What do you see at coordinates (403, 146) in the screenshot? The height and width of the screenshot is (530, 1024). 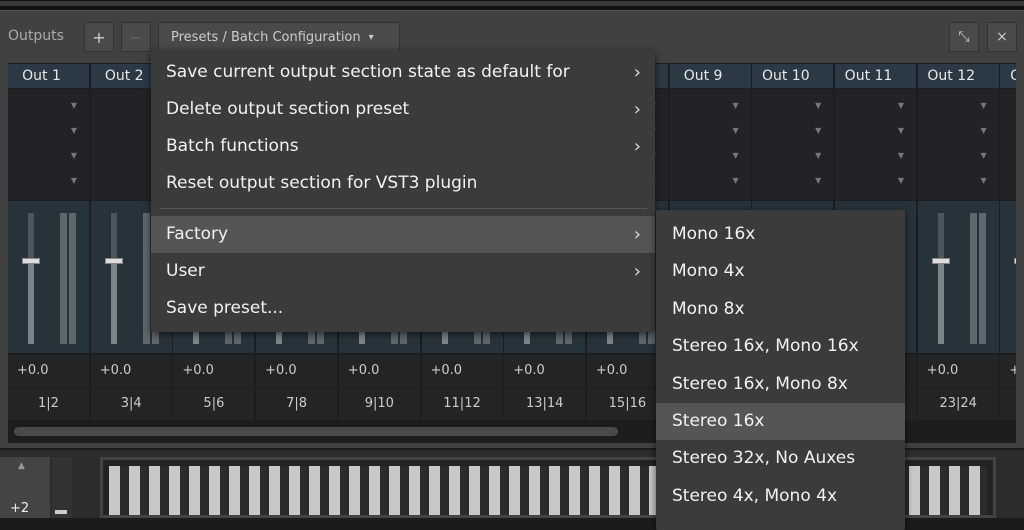 I see `menu-item: Batch functions ›` at bounding box center [403, 146].